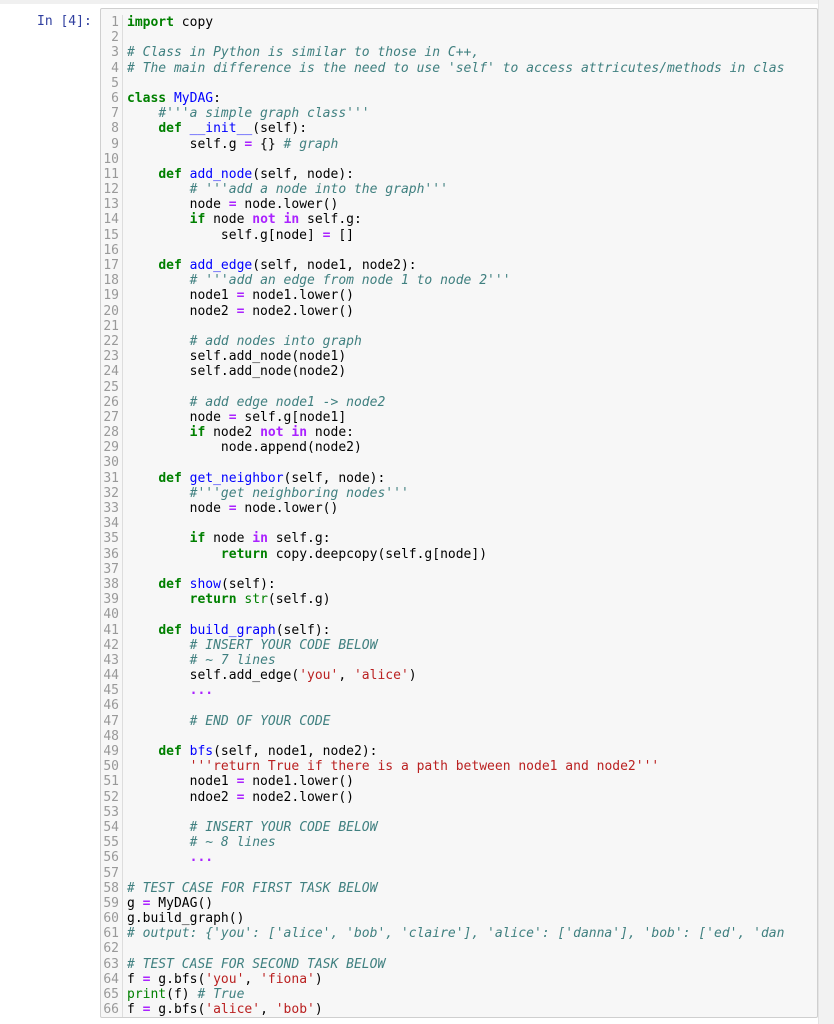 The width and height of the screenshot is (834, 1024). I want to click on code-line: 40, so click(459, 615).